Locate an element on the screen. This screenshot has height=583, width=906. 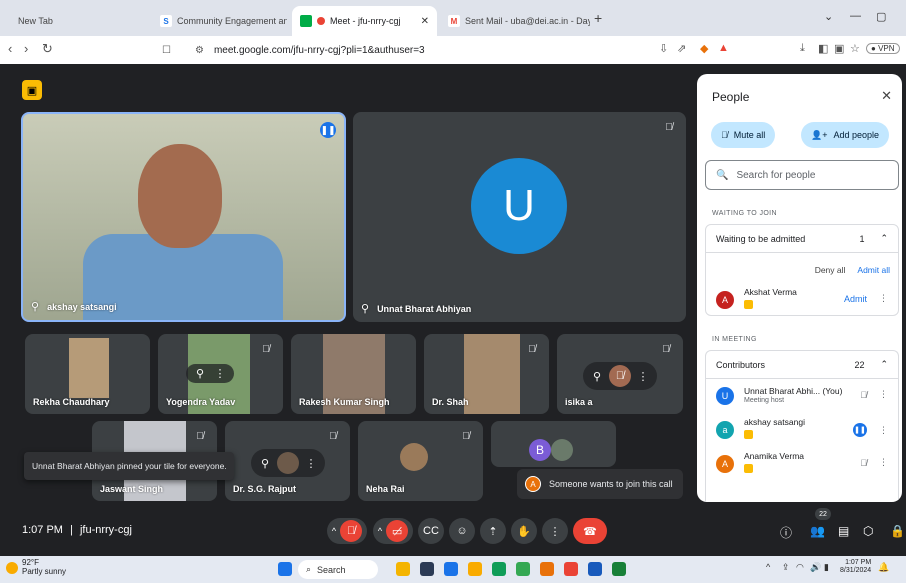
present-button: ⇡ is located at coordinates (493, 531).